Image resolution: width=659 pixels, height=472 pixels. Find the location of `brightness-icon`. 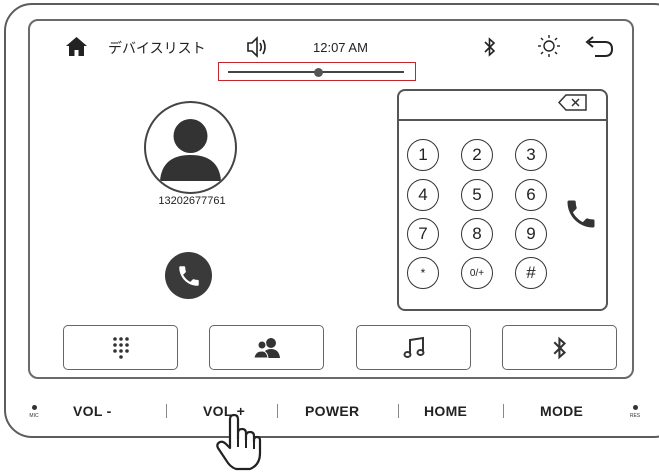

brightness-icon is located at coordinates (549, 46).